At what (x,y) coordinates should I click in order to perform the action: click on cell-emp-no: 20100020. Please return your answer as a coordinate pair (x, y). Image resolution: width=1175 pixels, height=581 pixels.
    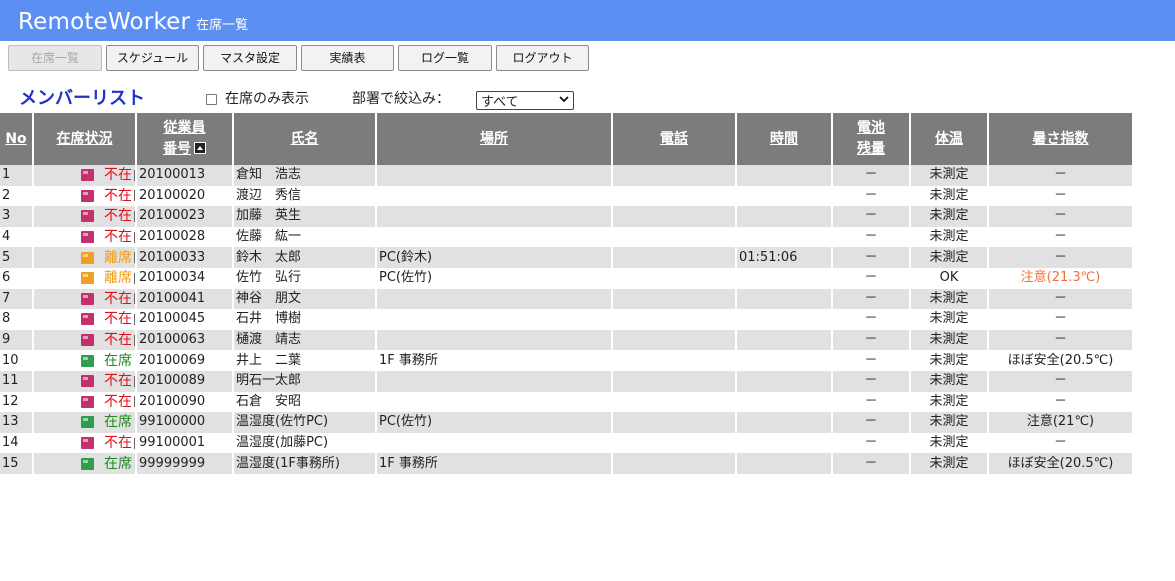
    Looking at the image, I should click on (185, 196).